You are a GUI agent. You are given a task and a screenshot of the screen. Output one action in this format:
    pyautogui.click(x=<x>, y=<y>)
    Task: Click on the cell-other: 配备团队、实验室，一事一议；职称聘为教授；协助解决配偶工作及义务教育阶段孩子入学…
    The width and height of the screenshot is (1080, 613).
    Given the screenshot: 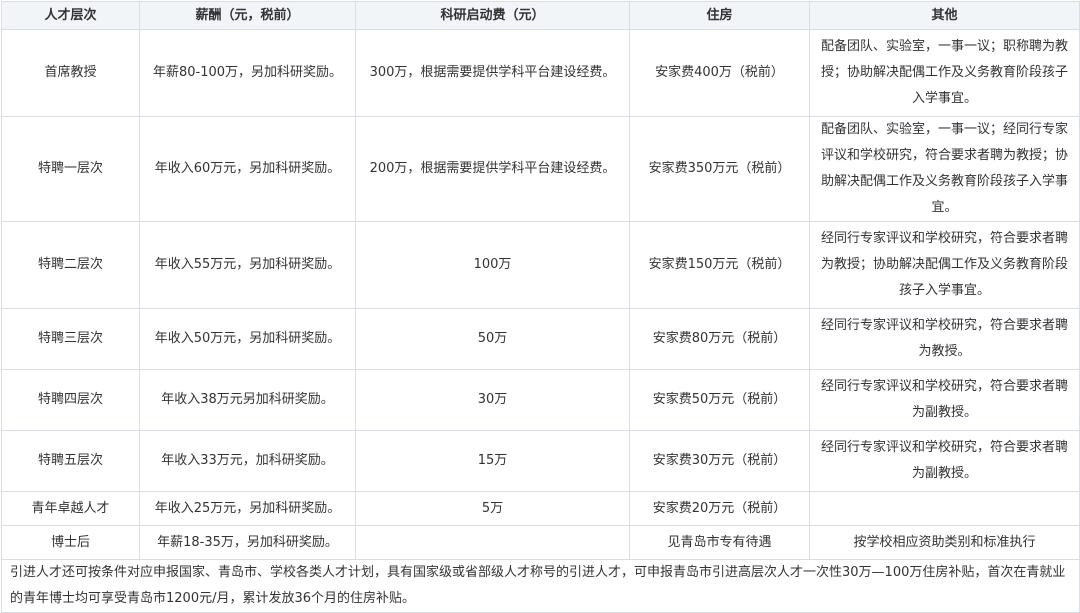 What is the action you would take?
    pyautogui.click(x=944, y=73)
    